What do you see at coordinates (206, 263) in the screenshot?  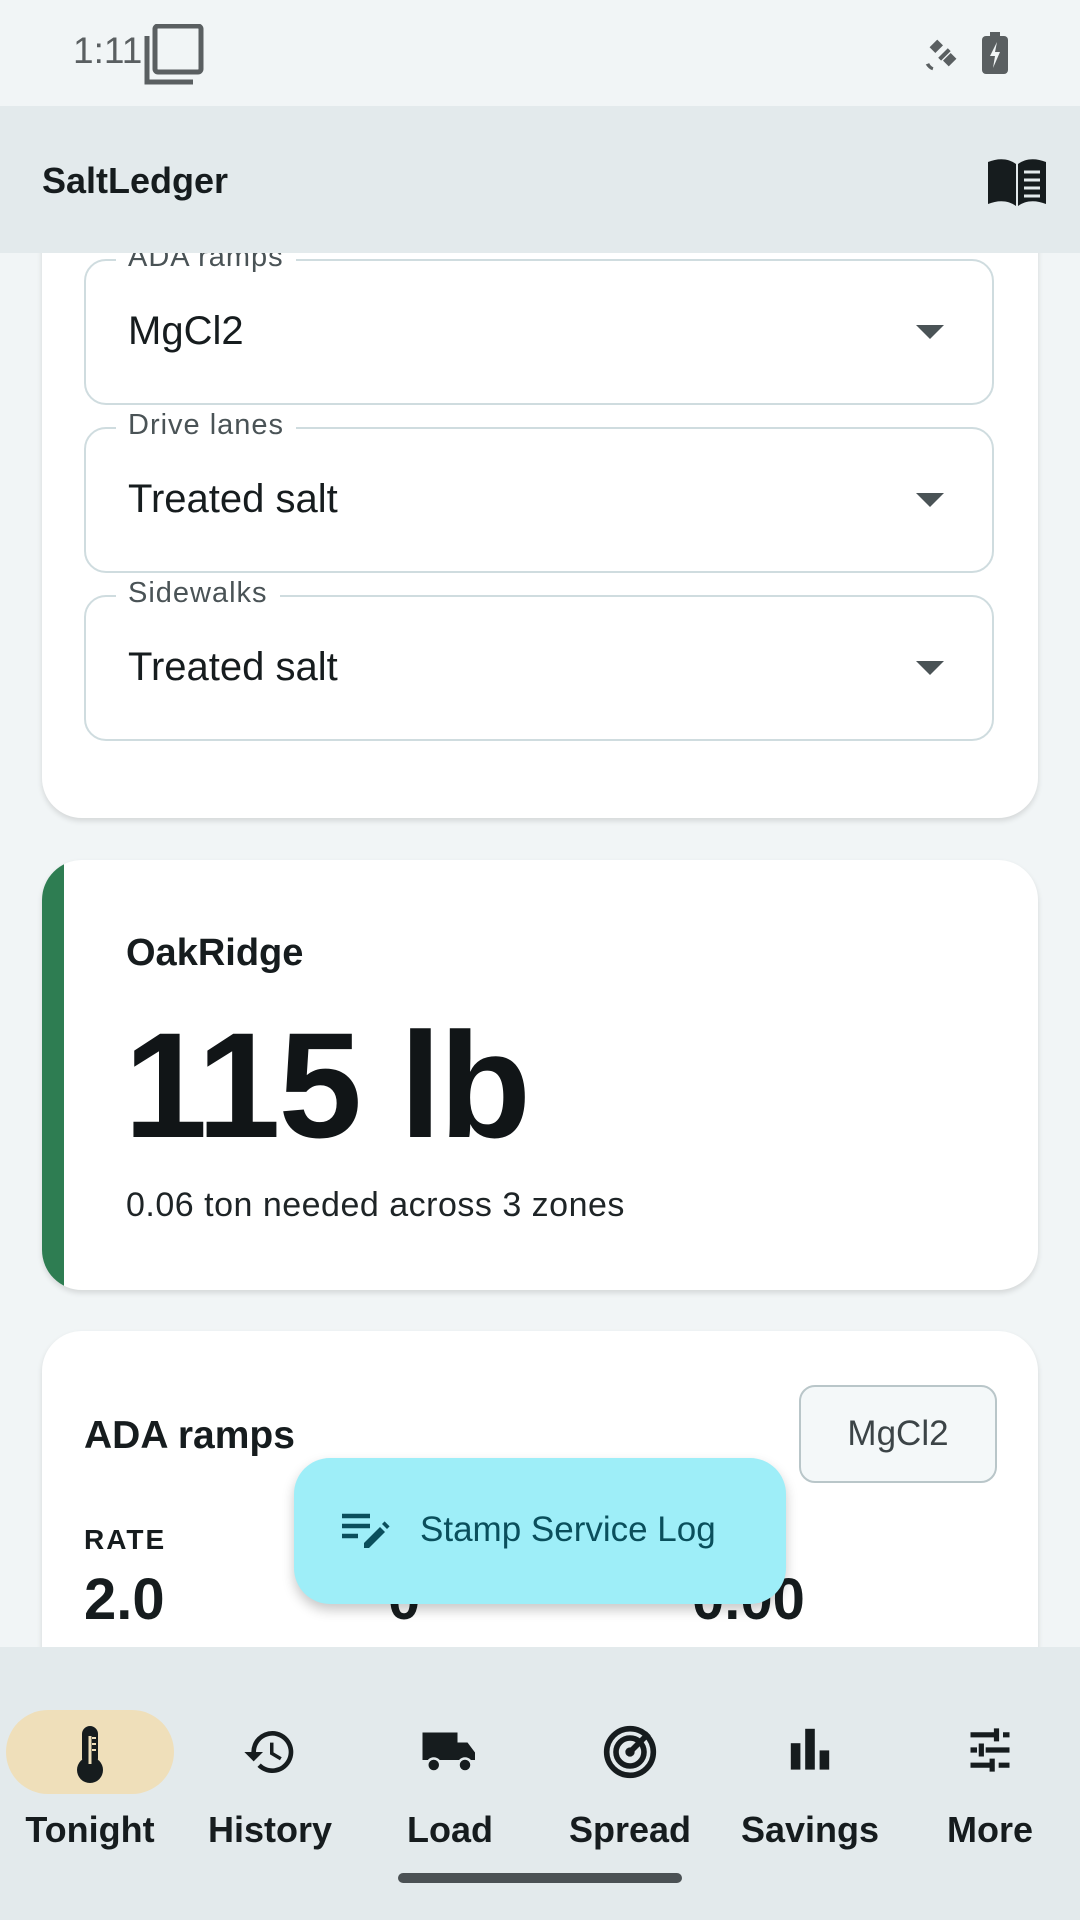 I see `field-label: ADA ramps` at bounding box center [206, 263].